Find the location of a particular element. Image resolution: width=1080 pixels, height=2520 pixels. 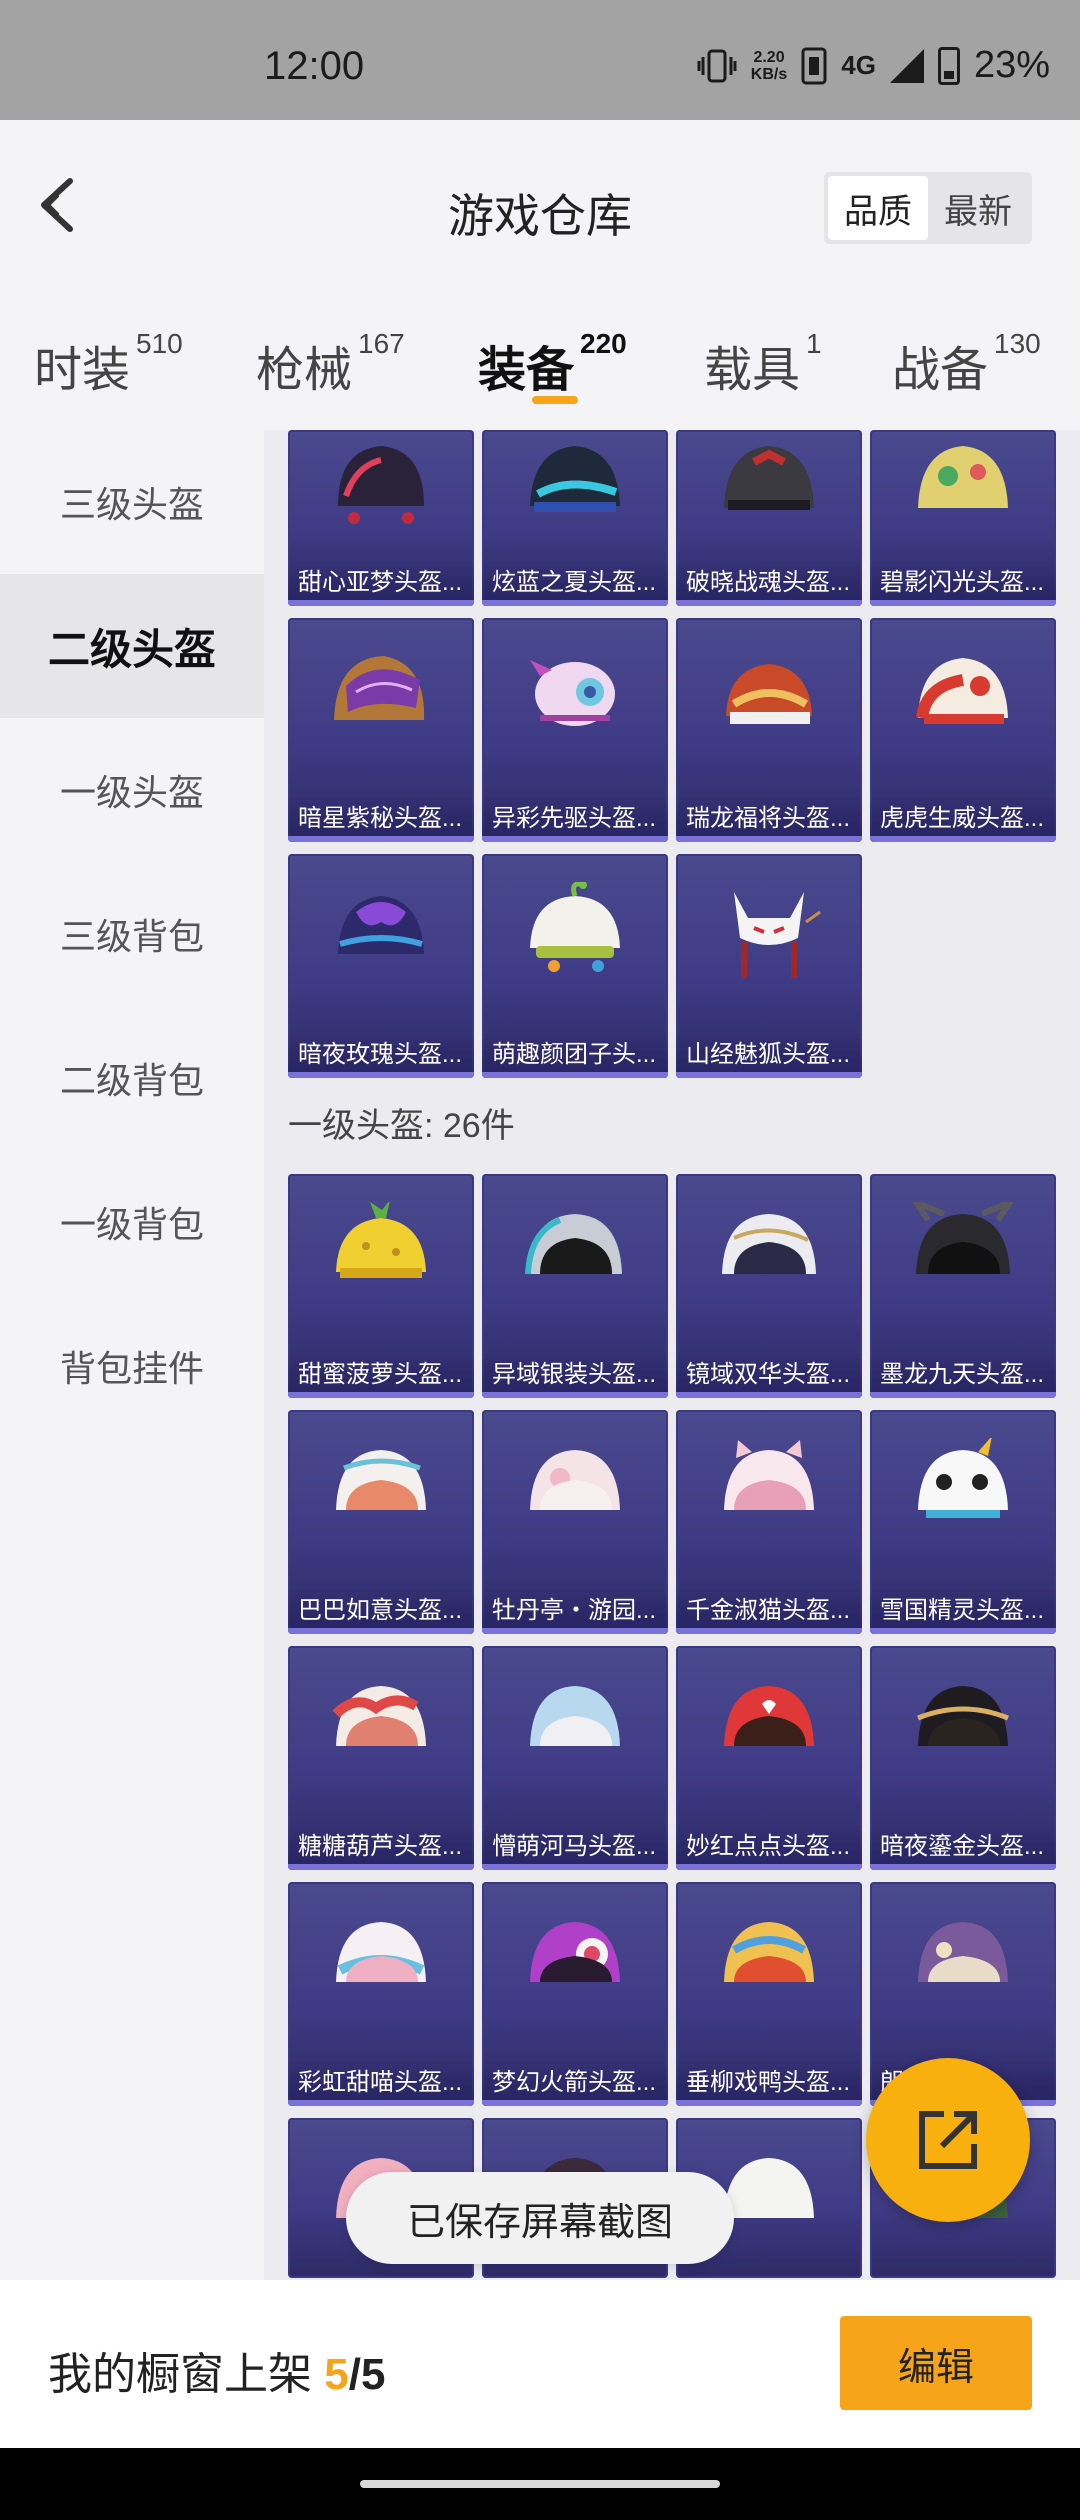

sort-newest-button: 最新 is located at coordinates (978, 208).